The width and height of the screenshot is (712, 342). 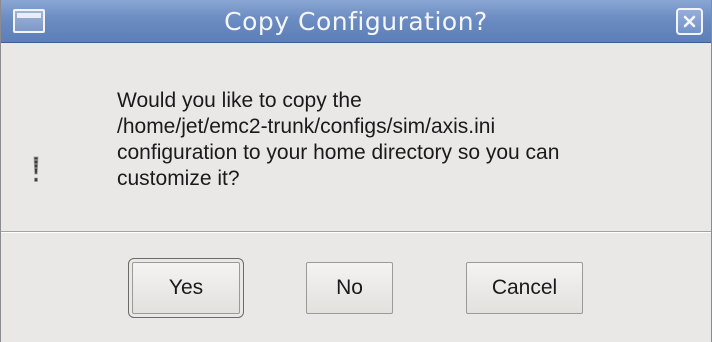 I want to click on cancel-button: Cancel, so click(x=524, y=288).